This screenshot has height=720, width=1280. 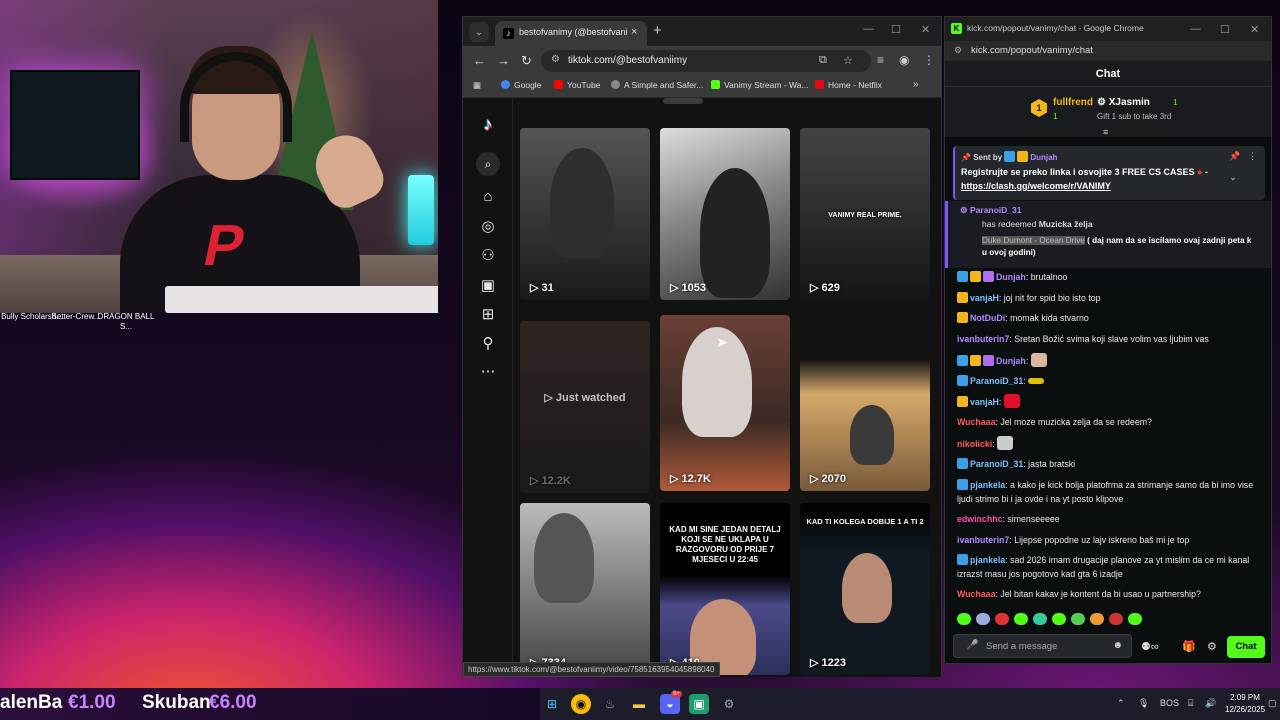 What do you see at coordinates (1233, 177) in the screenshot?
I see `collapse-chevron-icon: ⌄` at bounding box center [1233, 177].